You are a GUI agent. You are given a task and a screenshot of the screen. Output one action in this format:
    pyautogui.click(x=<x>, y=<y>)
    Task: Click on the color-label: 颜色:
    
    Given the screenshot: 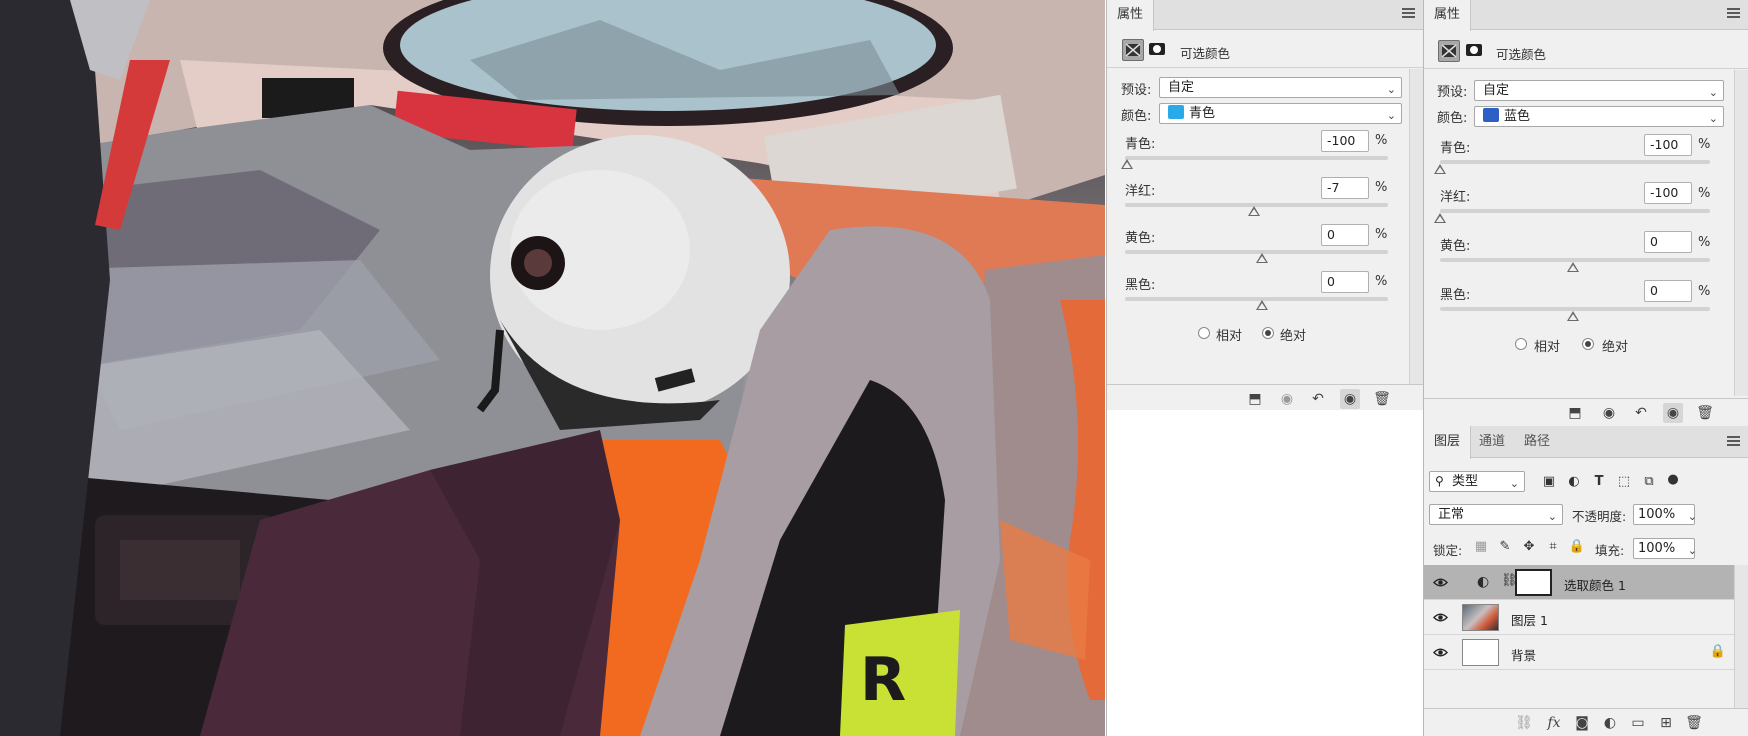 What is the action you would take?
    pyautogui.click(x=1136, y=116)
    